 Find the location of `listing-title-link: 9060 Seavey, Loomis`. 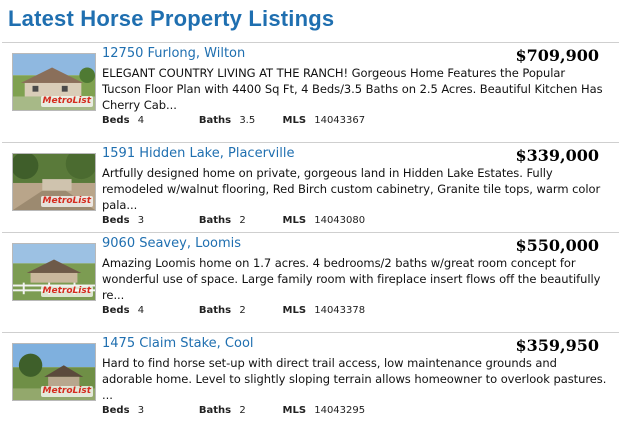

listing-title-link: 9060 Seavey, Loomis is located at coordinates (171, 243).